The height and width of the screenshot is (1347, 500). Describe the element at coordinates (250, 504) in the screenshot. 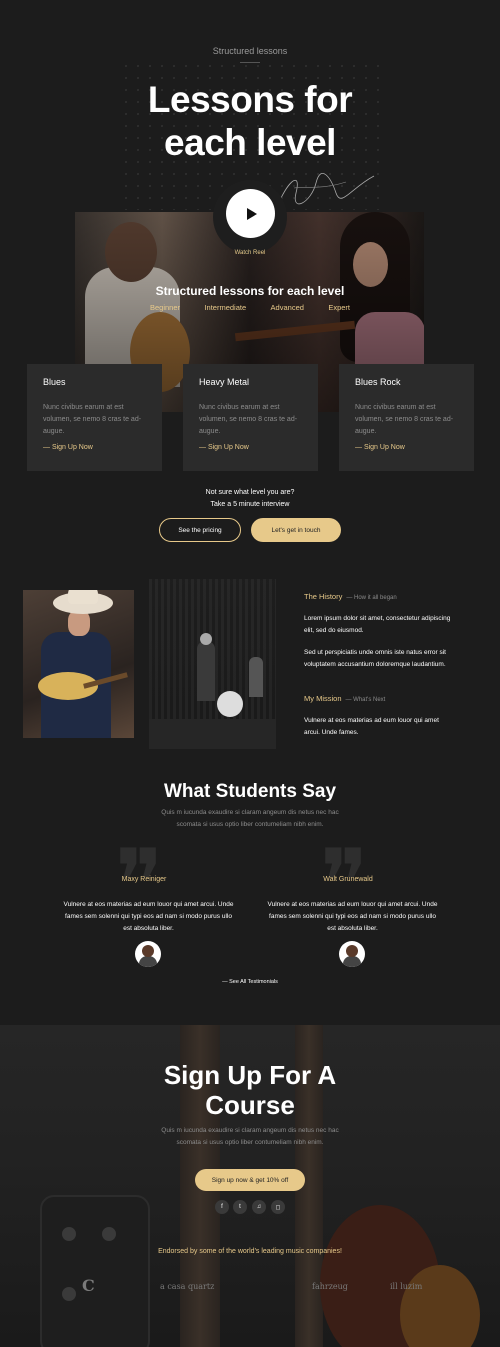

I see `question-line-2: Take a 5 minute interview` at that location.